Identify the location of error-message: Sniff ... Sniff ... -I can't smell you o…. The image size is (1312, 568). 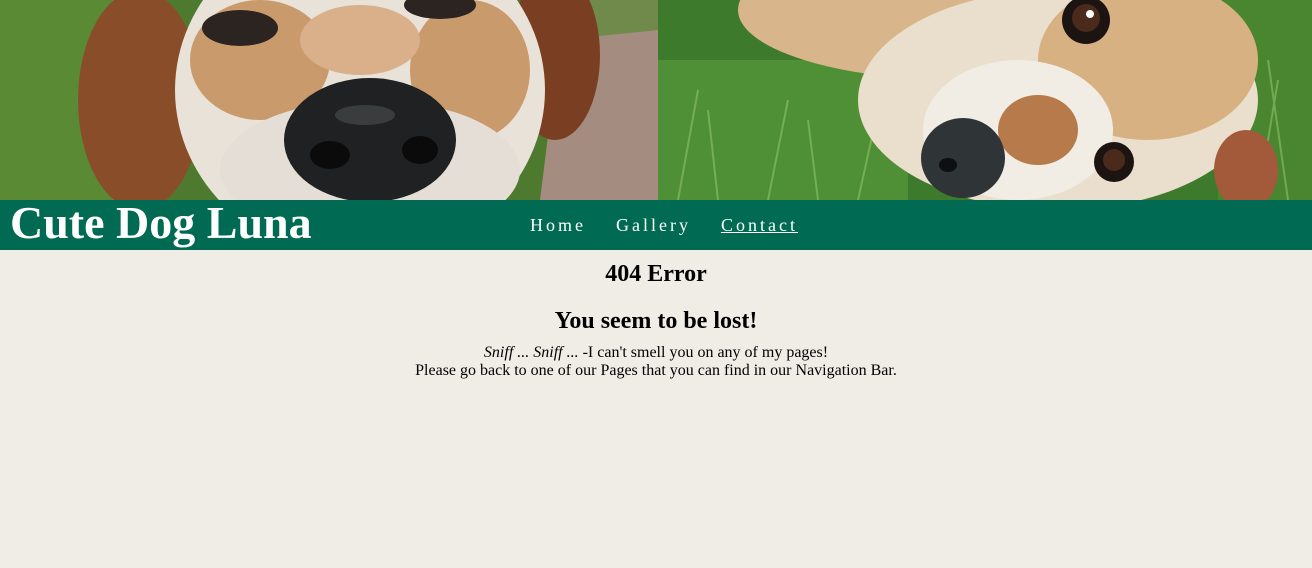
(656, 357).